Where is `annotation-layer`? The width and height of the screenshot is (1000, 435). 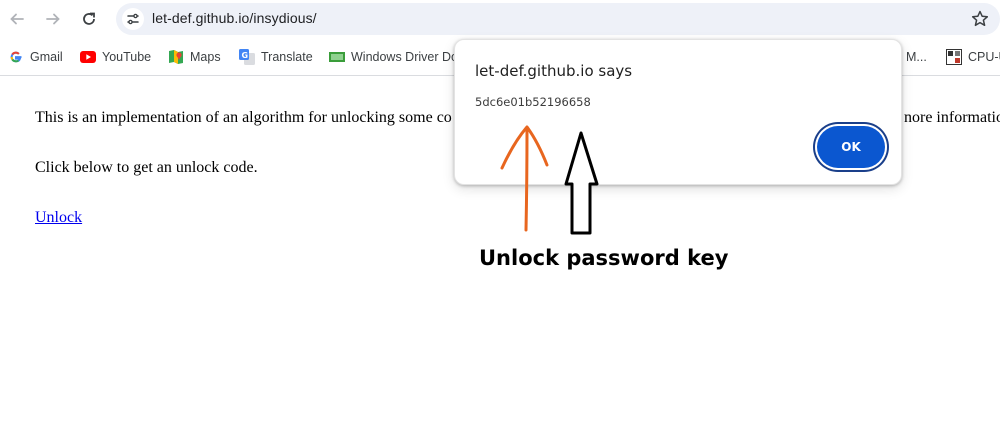 annotation-layer is located at coordinates (549, 180).